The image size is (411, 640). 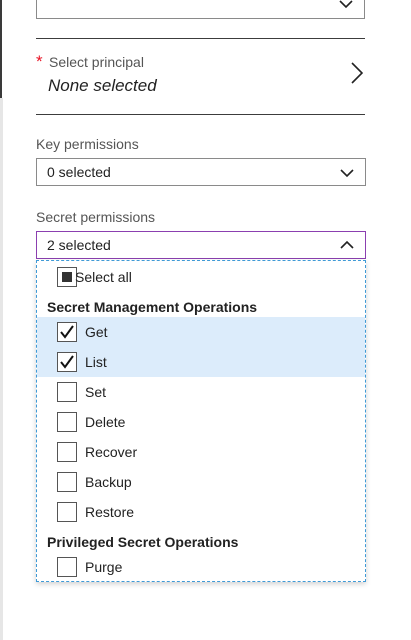 What do you see at coordinates (96, 62) in the screenshot?
I see `select-principal-label: Select principal` at bounding box center [96, 62].